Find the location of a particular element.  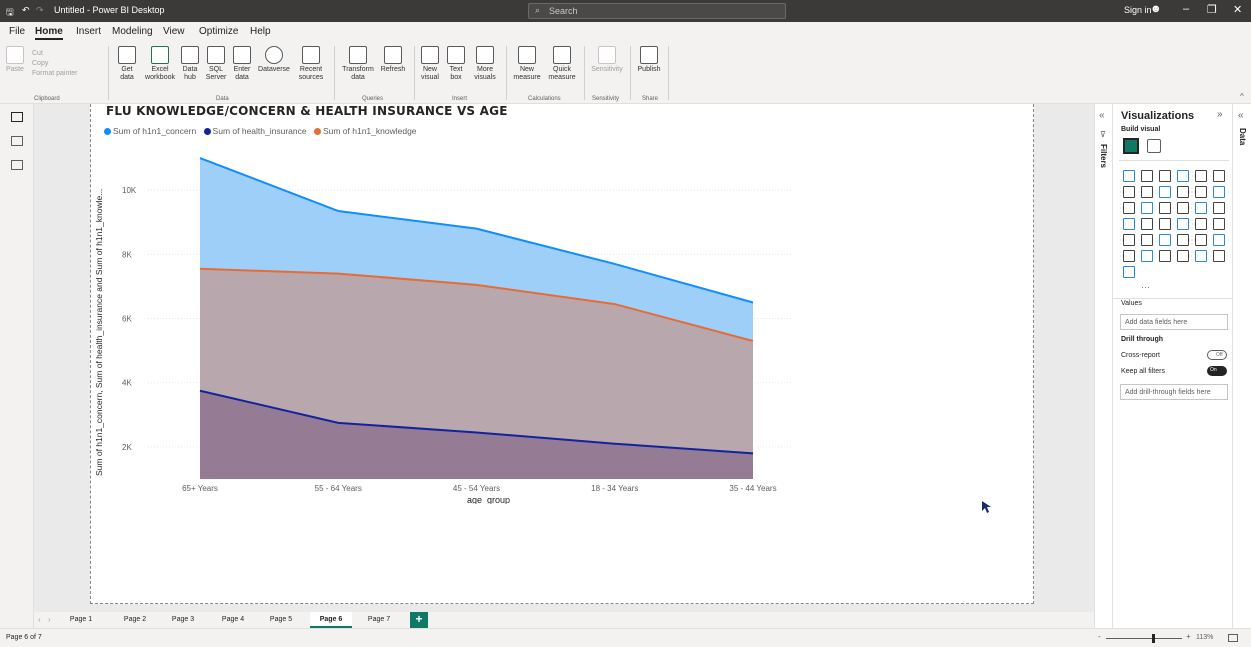

publish-button: Publish is located at coordinates (649, 59).